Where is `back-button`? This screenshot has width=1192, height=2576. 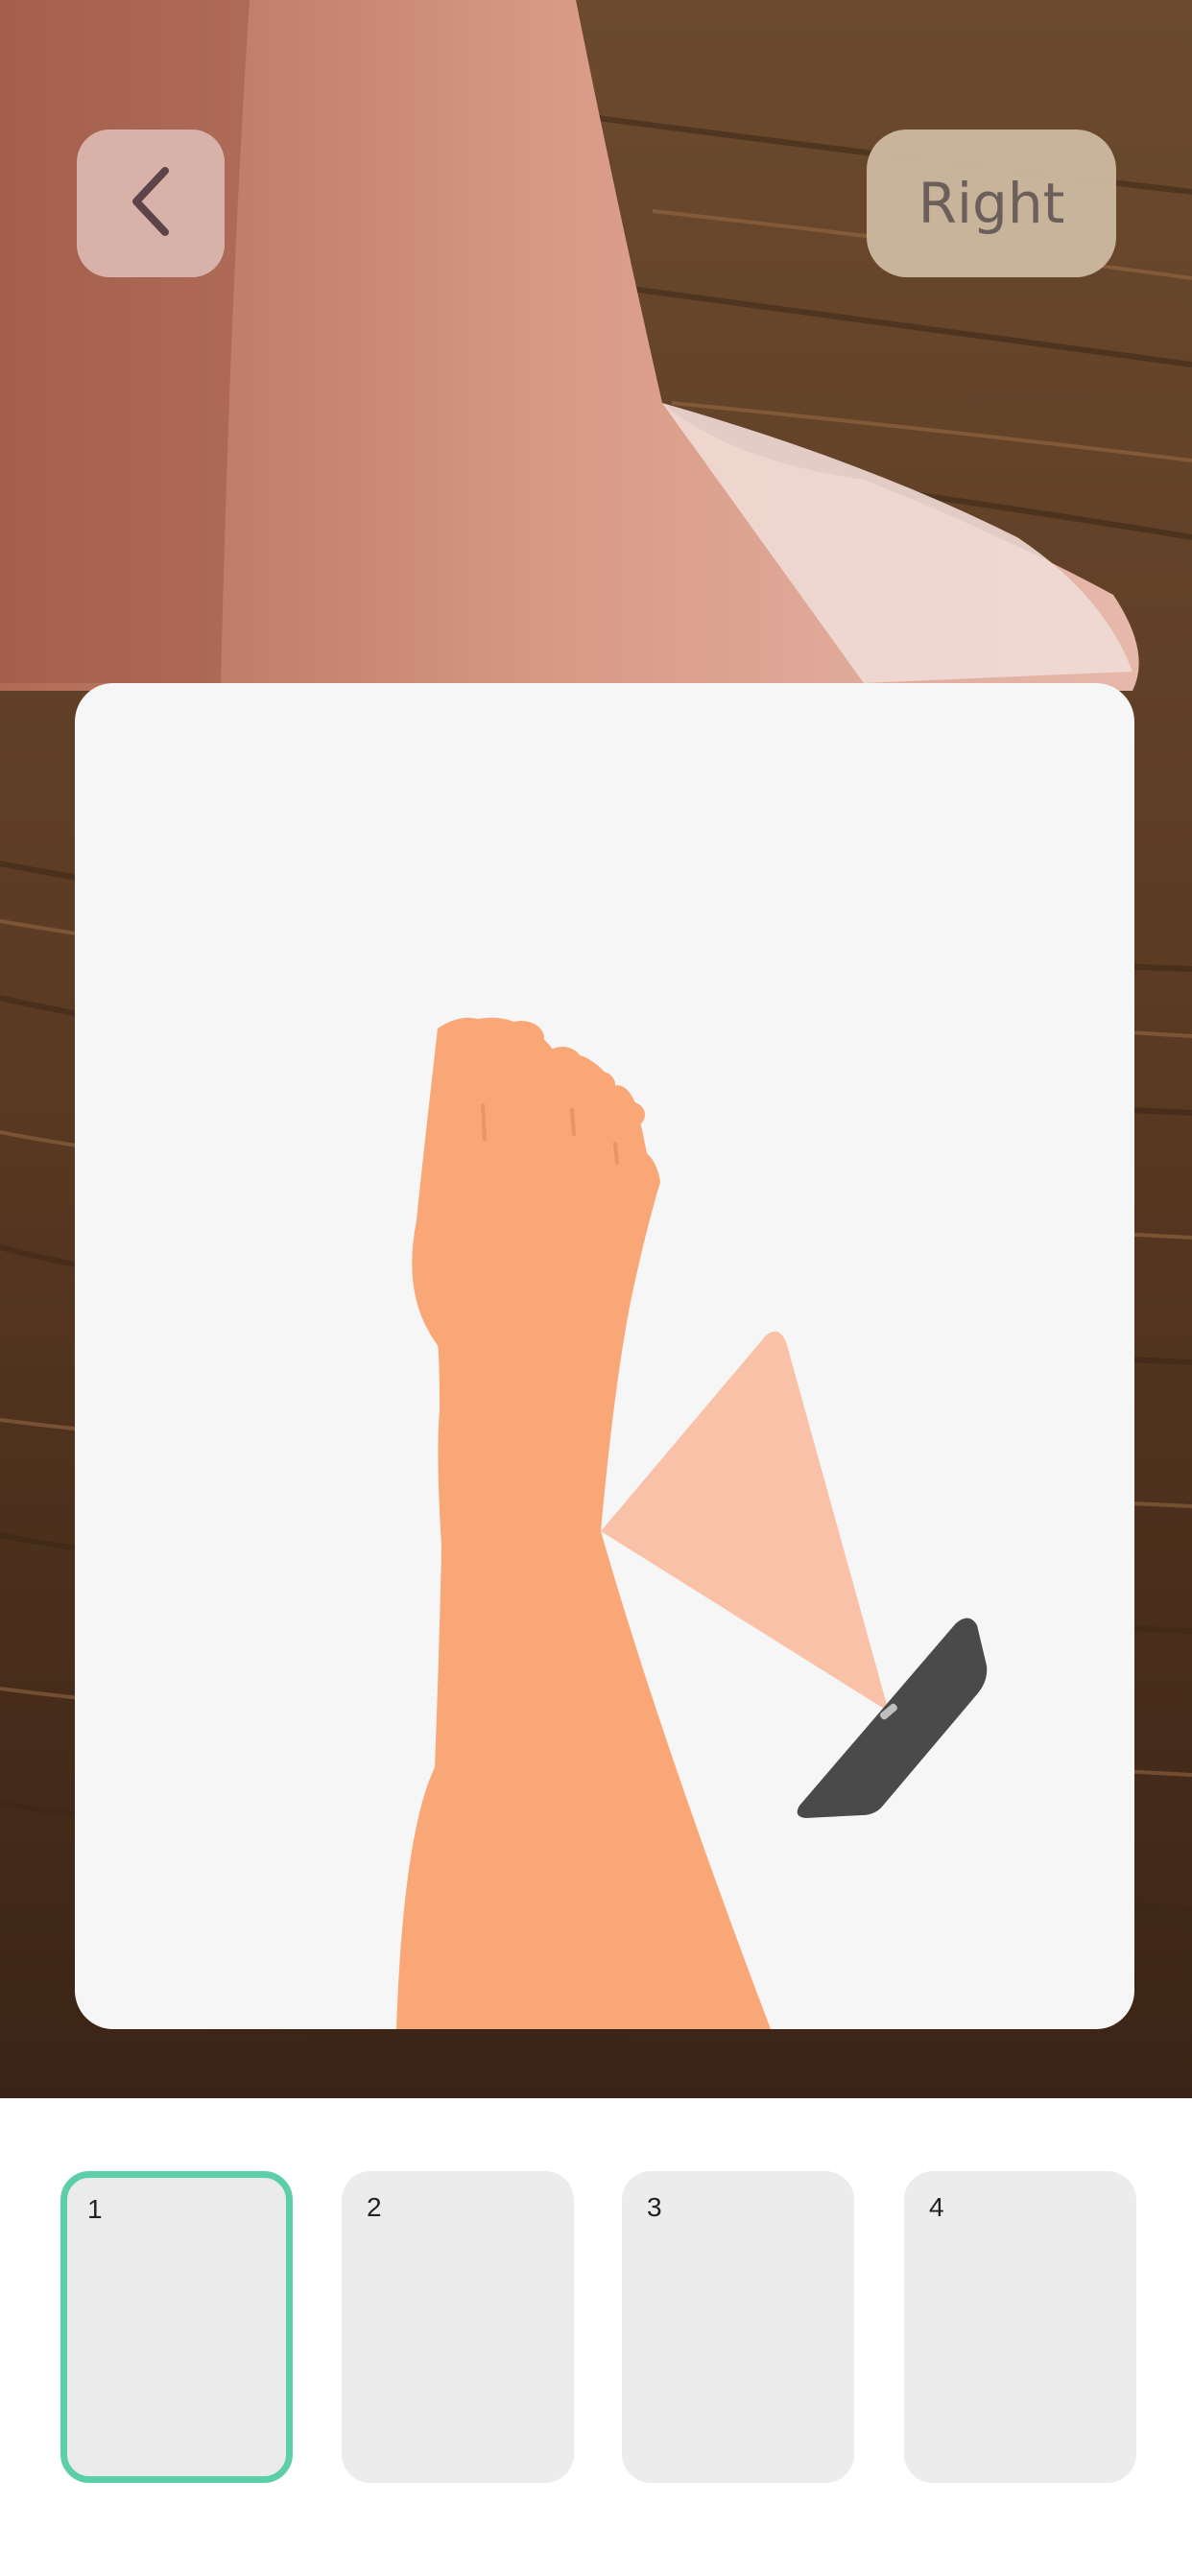 back-button is located at coordinates (151, 204).